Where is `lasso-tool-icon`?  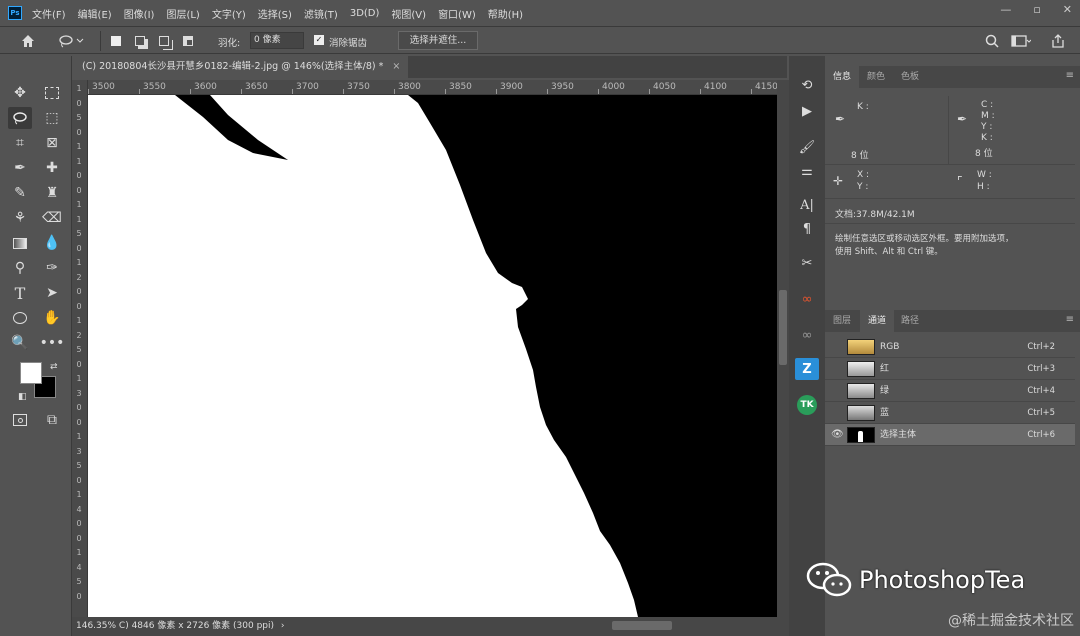
lasso-tool-icon is located at coordinates (20, 118).